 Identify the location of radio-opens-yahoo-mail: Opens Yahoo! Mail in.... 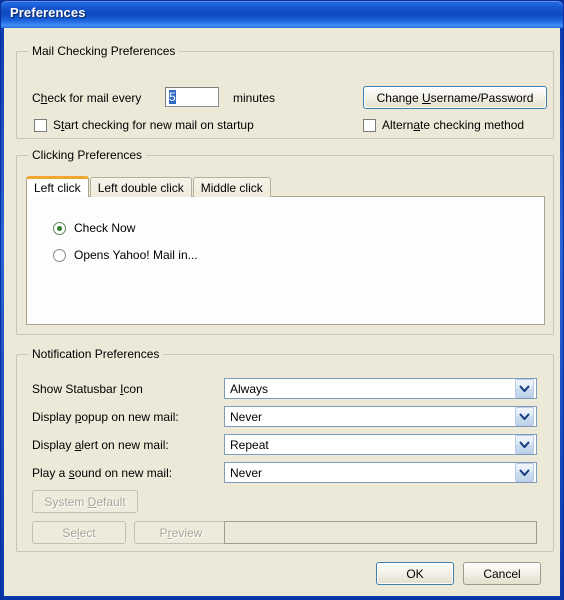
(125, 255).